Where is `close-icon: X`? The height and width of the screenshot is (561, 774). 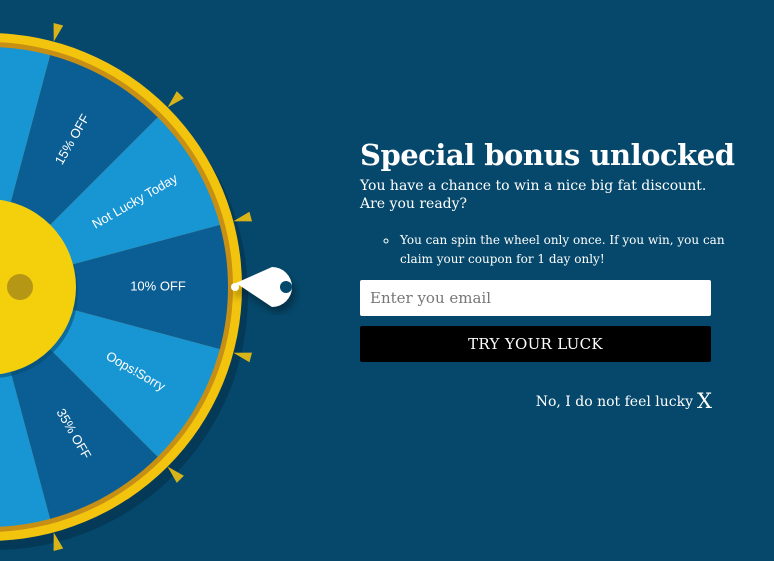 close-icon: X is located at coordinates (704, 401).